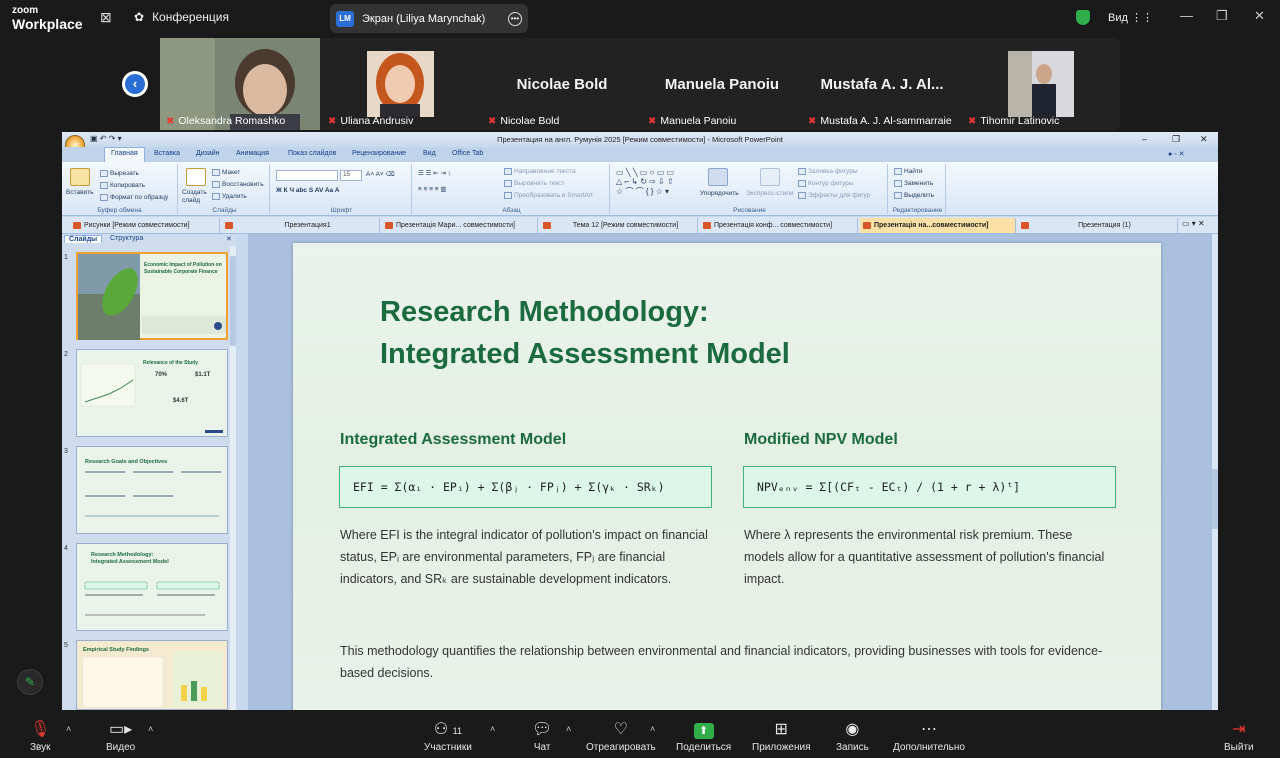 The width and height of the screenshot is (1280, 758). Describe the element at coordinates (342, 189) in the screenshot. I see `font-group: 15 A˄ A˅ ⌫ Ж К Ч abc S AV Aa A Шрифт` at that location.